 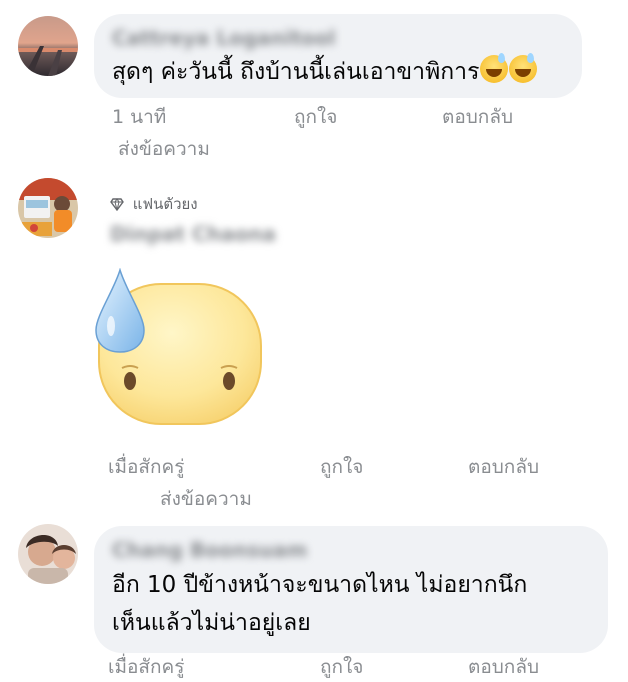 I want to click on comment-text-content: สุดๆ ค่ะวันนี้ ถึงบ้านนี้เล่นเอาขาพิการ, so click(x=296, y=72).